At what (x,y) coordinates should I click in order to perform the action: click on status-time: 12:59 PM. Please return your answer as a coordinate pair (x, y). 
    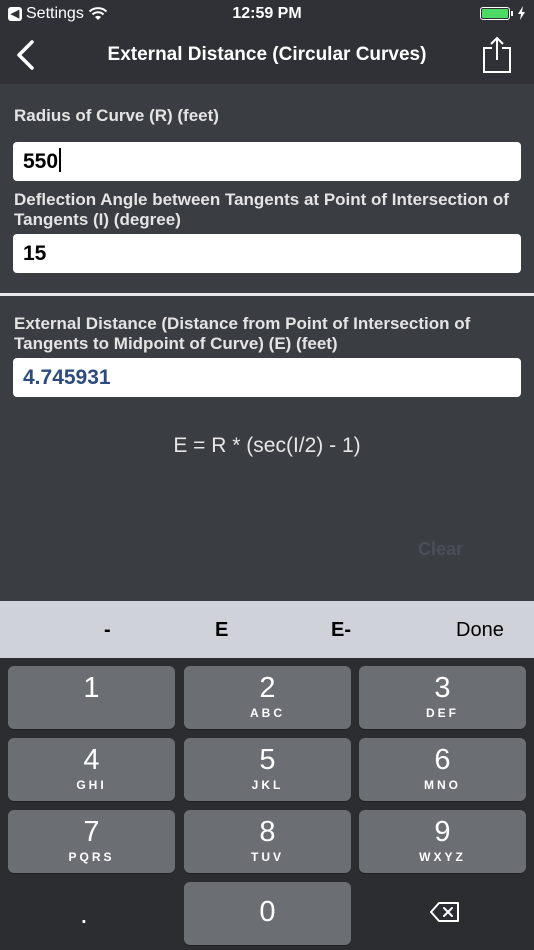
    Looking at the image, I should click on (267, 13).